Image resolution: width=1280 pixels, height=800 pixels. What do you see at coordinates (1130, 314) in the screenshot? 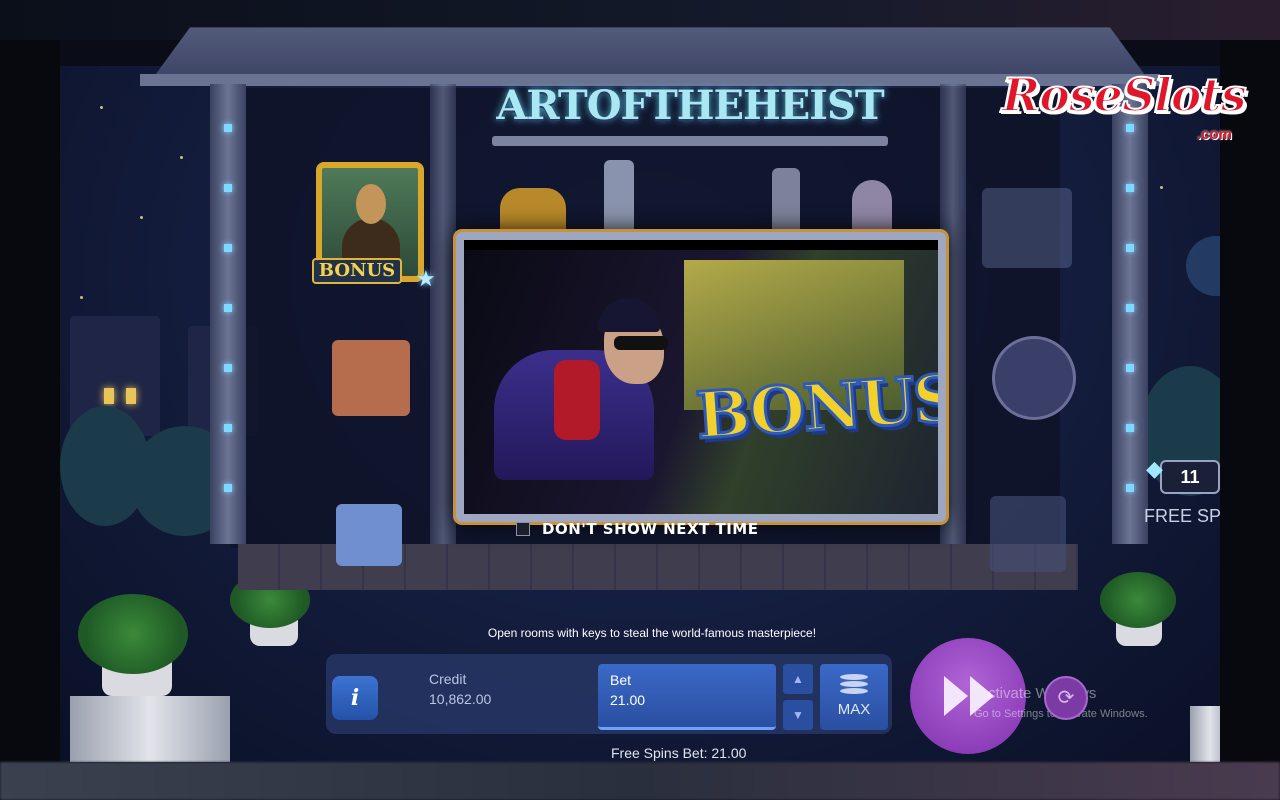
I see `museum-column-right` at bounding box center [1130, 314].